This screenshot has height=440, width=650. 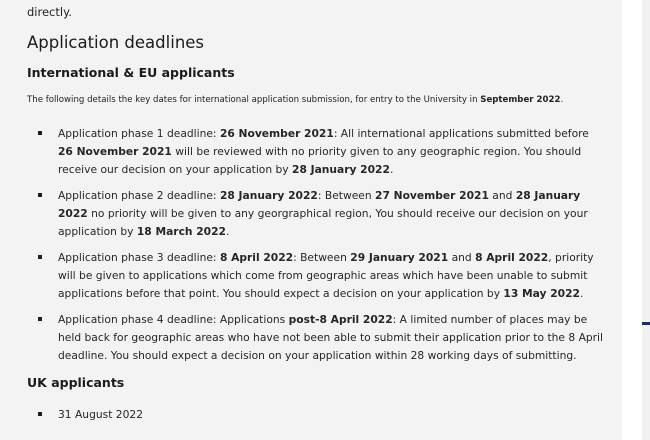 I want to click on phase-date: 18 March 2022, so click(x=181, y=231).